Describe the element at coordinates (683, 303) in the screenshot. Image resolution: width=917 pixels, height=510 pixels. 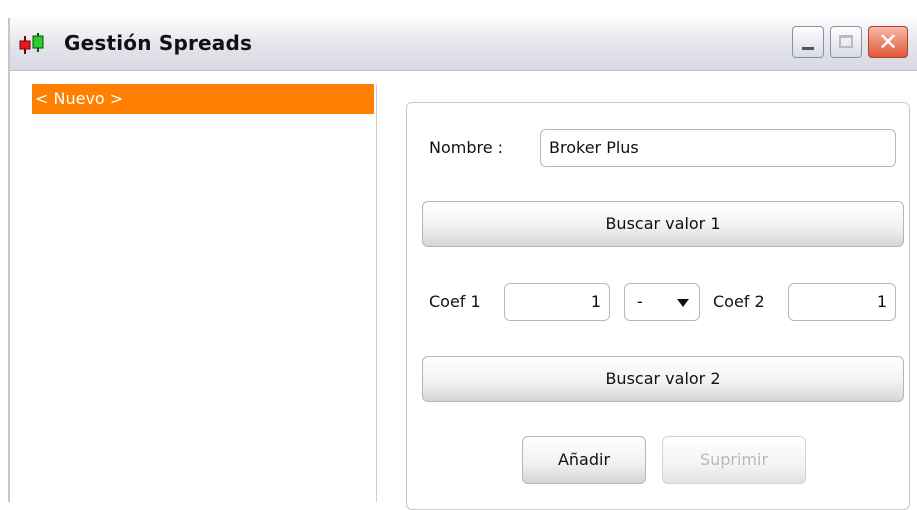
I see `chevron-down-icon` at that location.